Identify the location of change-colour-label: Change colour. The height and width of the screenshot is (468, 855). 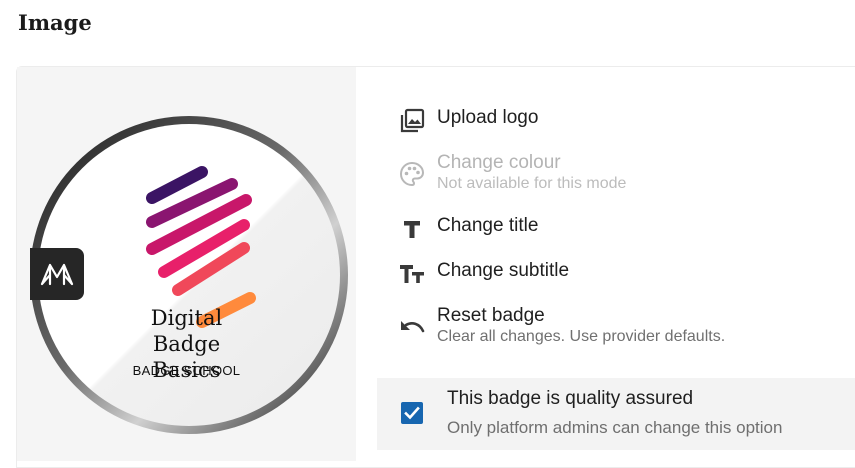
(499, 162).